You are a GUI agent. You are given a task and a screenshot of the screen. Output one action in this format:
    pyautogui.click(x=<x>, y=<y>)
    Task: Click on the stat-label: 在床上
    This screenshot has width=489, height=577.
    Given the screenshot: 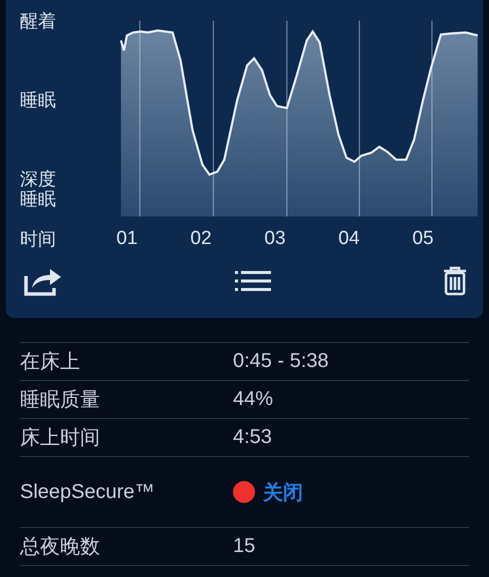 What is the action you would take?
    pyautogui.click(x=50, y=362)
    